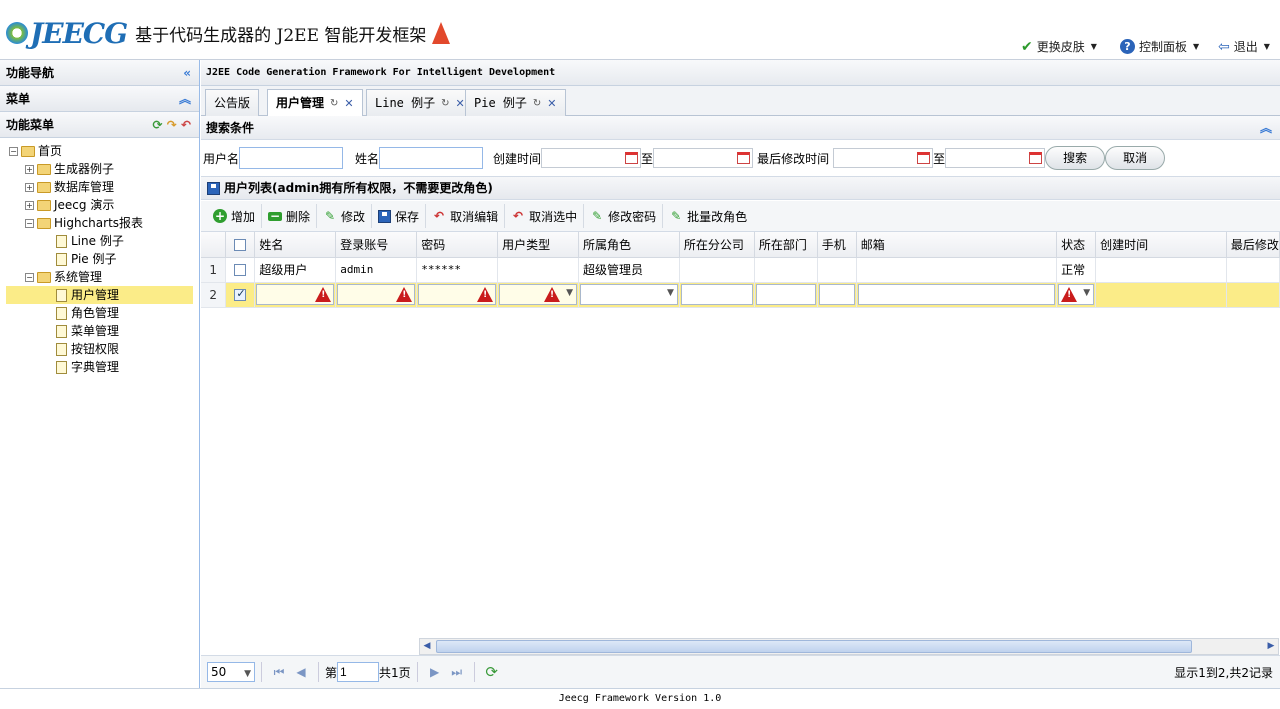 The width and height of the screenshot is (1280, 709). I want to click on edit-cell-email, so click(957, 295).